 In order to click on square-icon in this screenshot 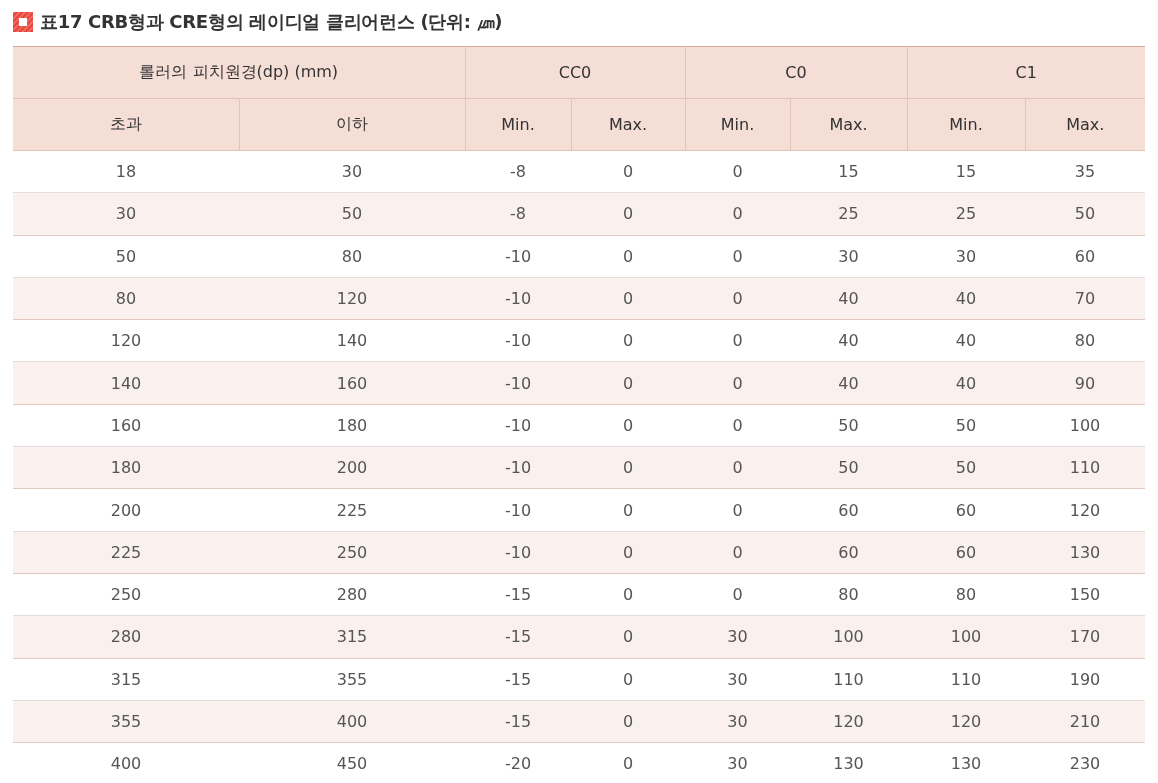, I will do `click(23, 22)`.